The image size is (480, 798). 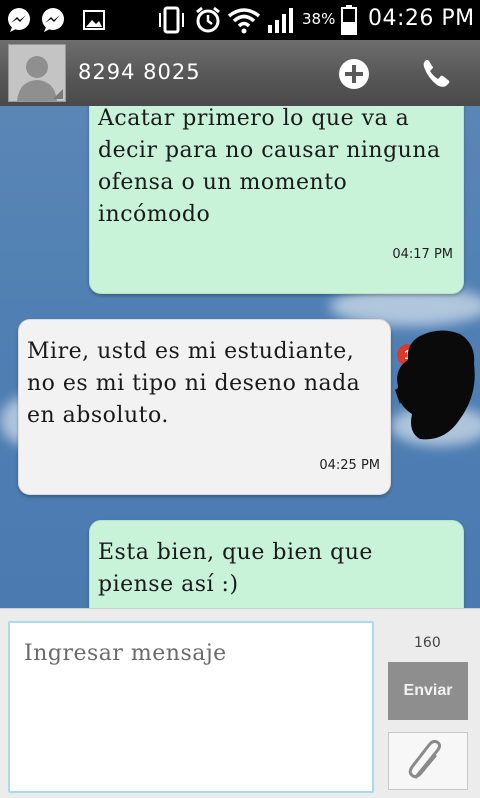 What do you see at coordinates (349, 465) in the screenshot?
I see `message-time: 04:25 PM` at bounding box center [349, 465].